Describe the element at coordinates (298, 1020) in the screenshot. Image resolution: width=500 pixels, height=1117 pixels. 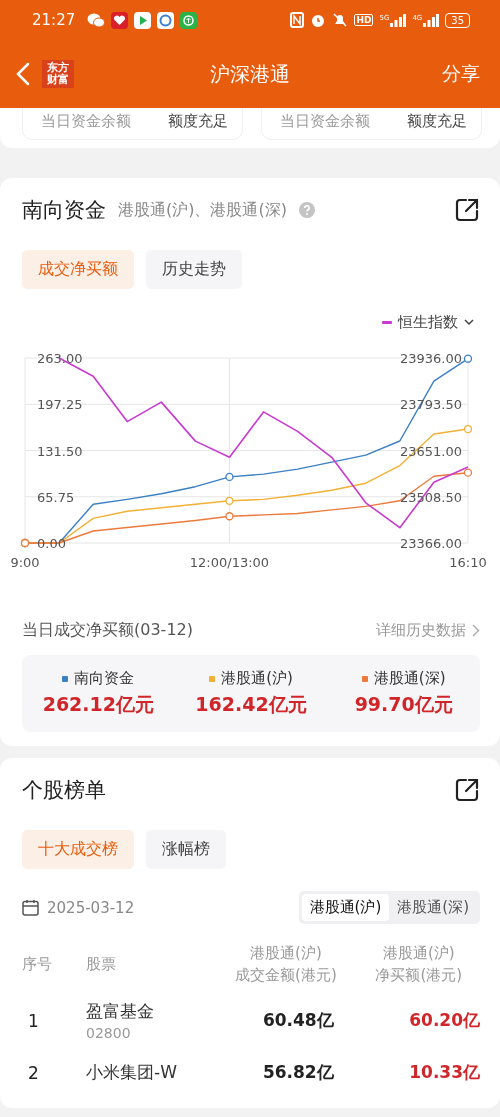
I see `turnover-cell: 60.48亿` at that location.